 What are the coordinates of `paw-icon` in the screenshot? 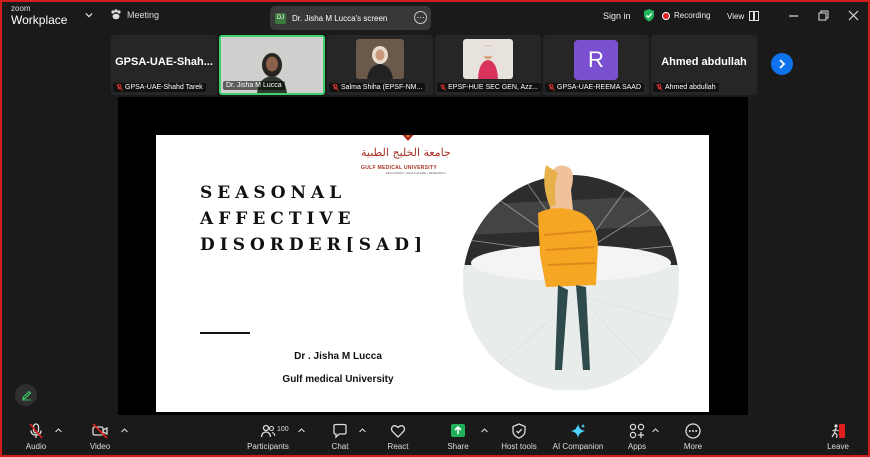 It's located at (116, 14).